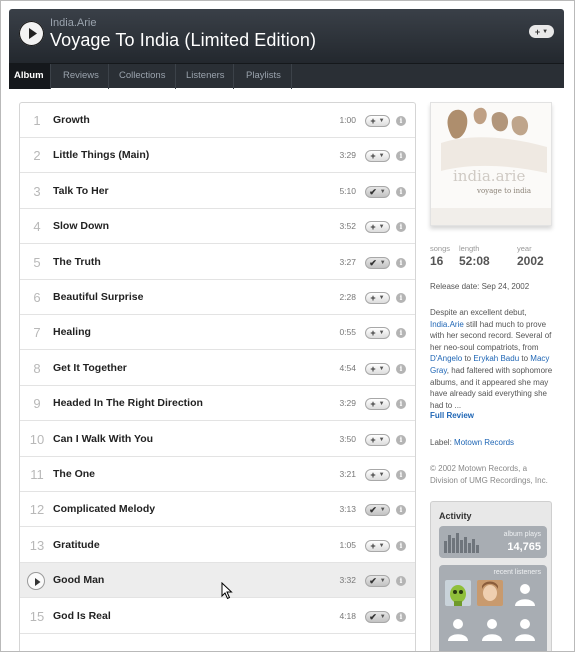  What do you see at coordinates (493, 608) in the screenshot?
I see `recent-listeners-box: recent listeners` at bounding box center [493, 608].